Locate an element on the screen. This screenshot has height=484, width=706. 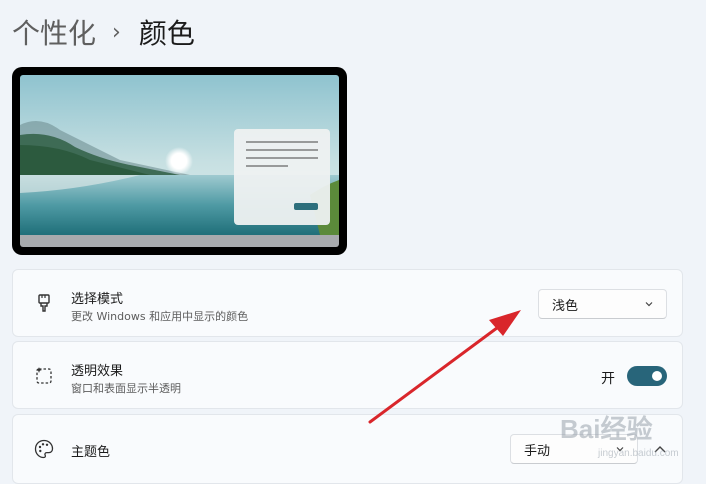
chevron-down-icon is located at coordinates (649, 304).